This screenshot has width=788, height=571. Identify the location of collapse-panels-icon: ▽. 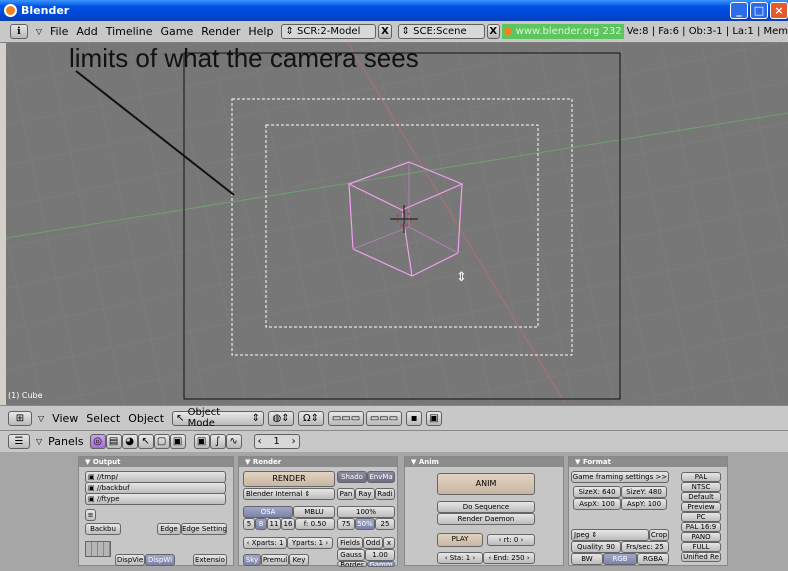
(39, 441).